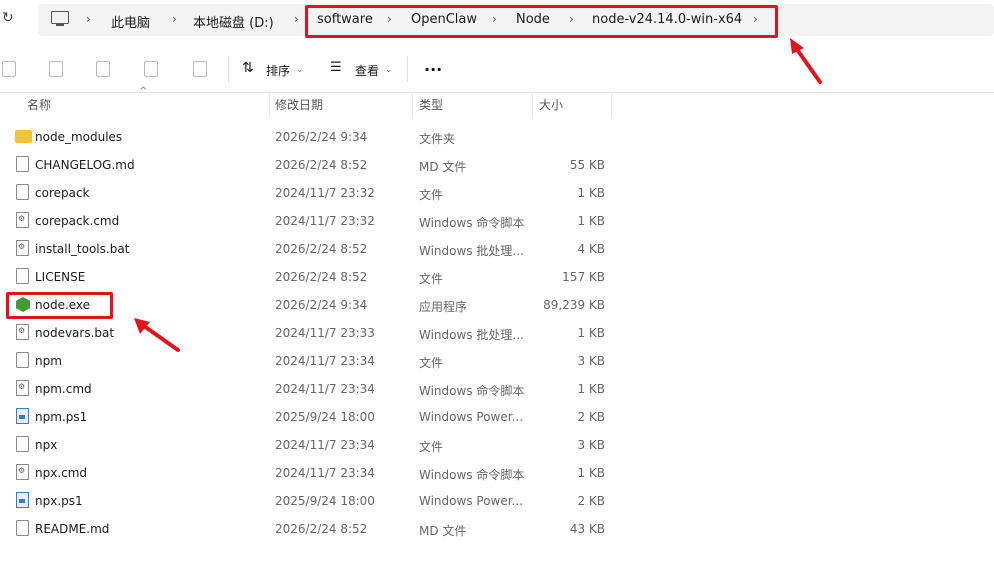 Image resolution: width=994 pixels, height=571 pixels. Describe the element at coordinates (60, 18) in the screenshot. I see `computer-icon` at that location.